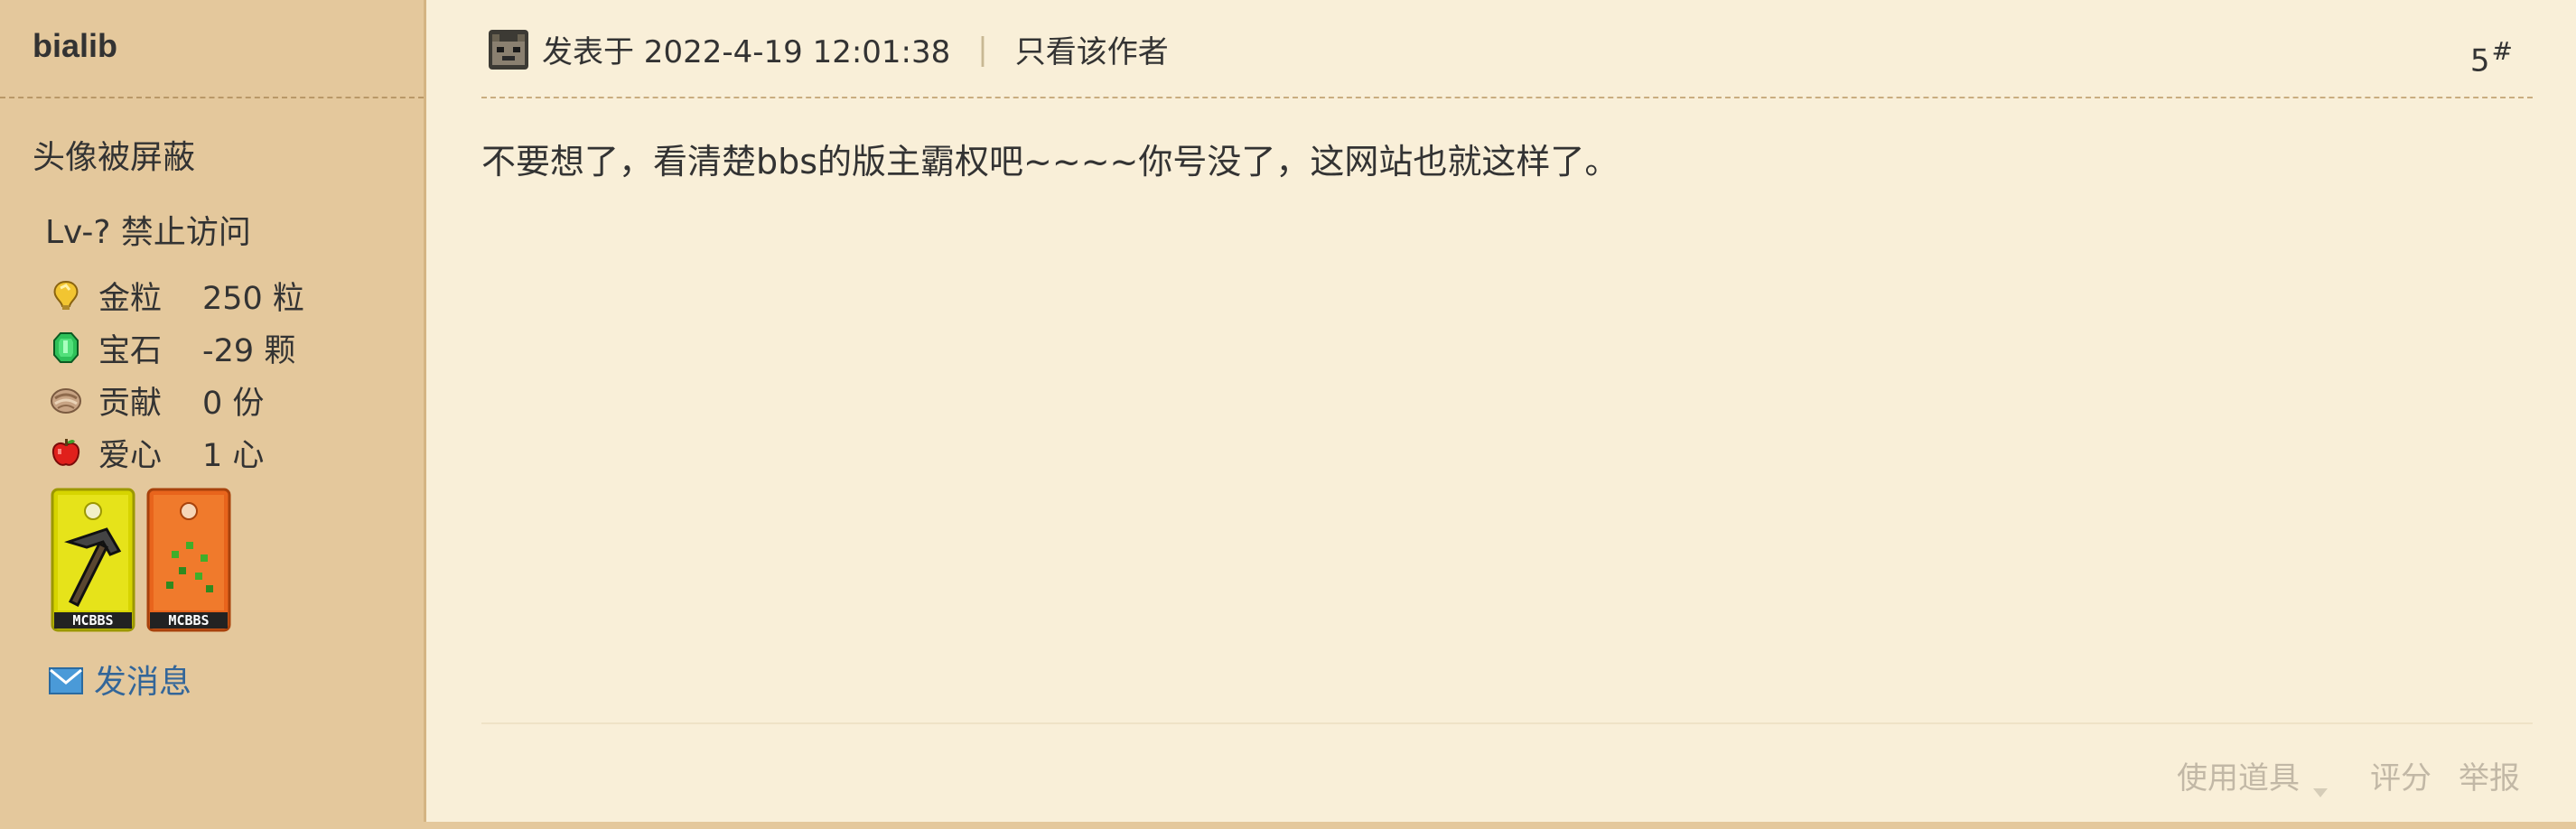 The height and width of the screenshot is (829, 2576). I want to click on stat-label: 贡献, so click(130, 403).